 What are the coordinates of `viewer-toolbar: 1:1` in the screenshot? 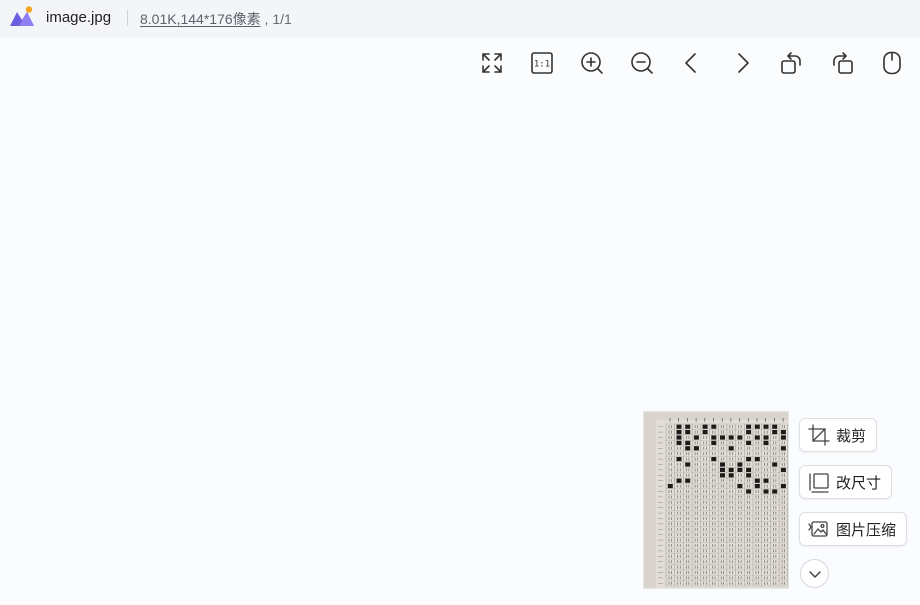 It's located at (692, 63).